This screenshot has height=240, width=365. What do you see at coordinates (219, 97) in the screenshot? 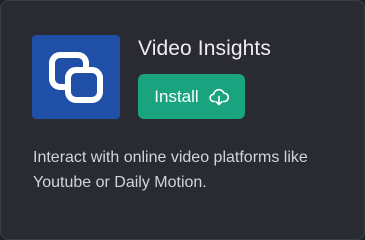
I see `cloud-download-icon` at bounding box center [219, 97].